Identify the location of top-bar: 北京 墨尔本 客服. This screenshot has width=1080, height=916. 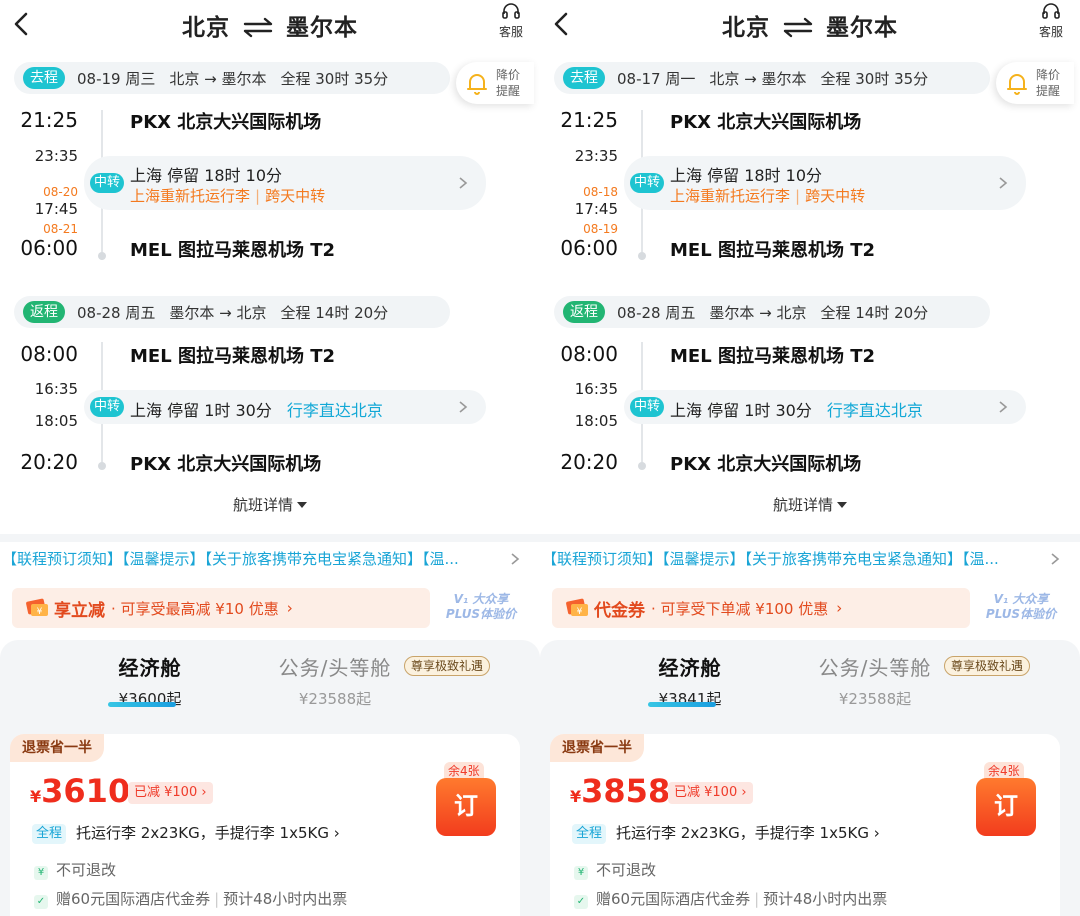
(270, 25).